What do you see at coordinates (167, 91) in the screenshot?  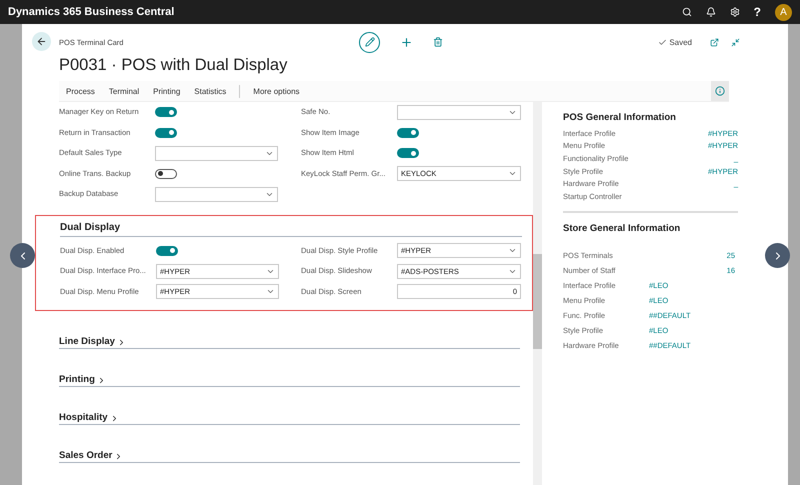 I see `action-menu-item: Printing` at bounding box center [167, 91].